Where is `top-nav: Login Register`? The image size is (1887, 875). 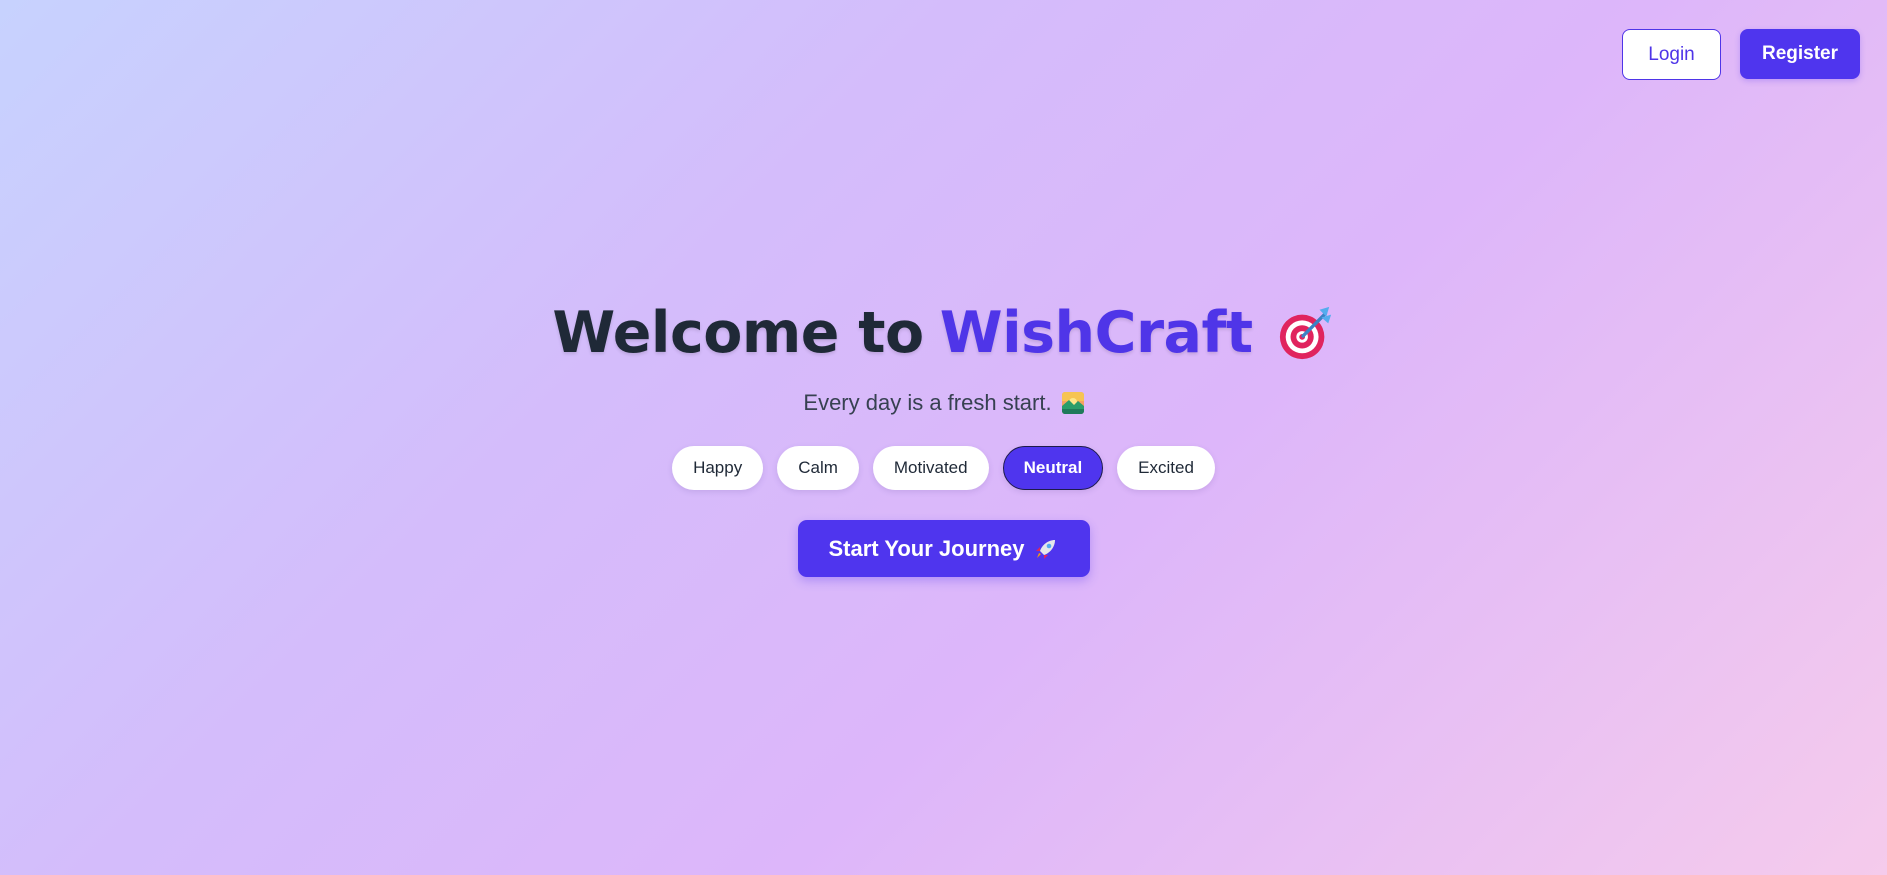
top-nav: Login Register is located at coordinates (1741, 54).